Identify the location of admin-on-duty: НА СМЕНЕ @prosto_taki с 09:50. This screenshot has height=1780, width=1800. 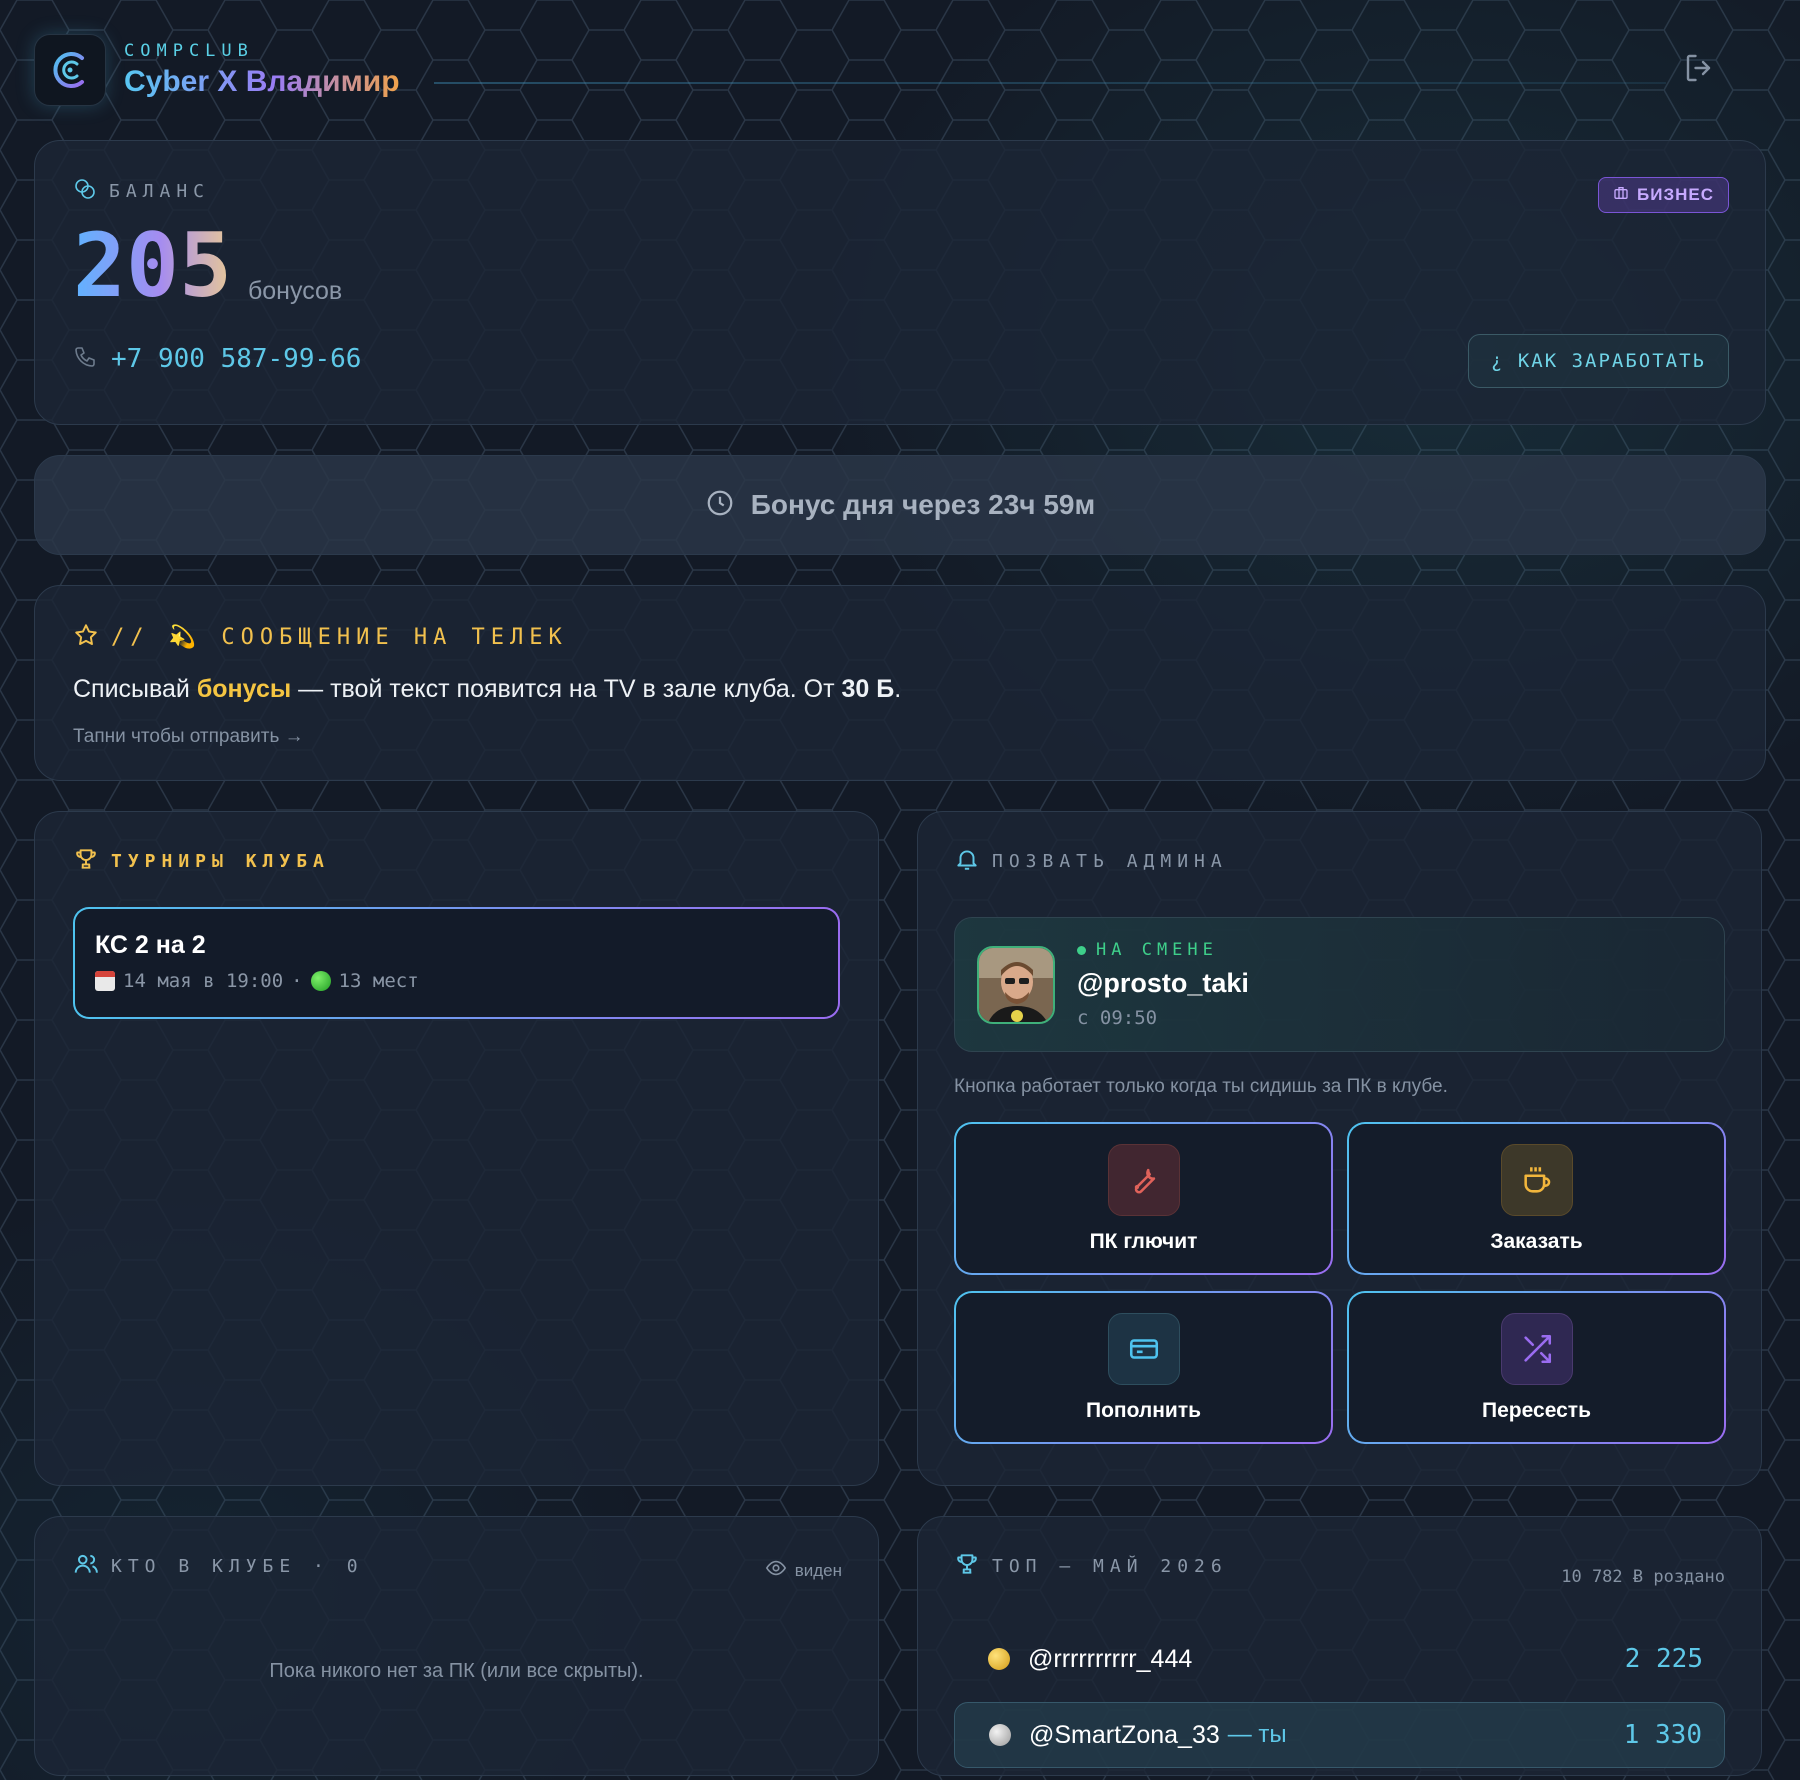
(1339, 984).